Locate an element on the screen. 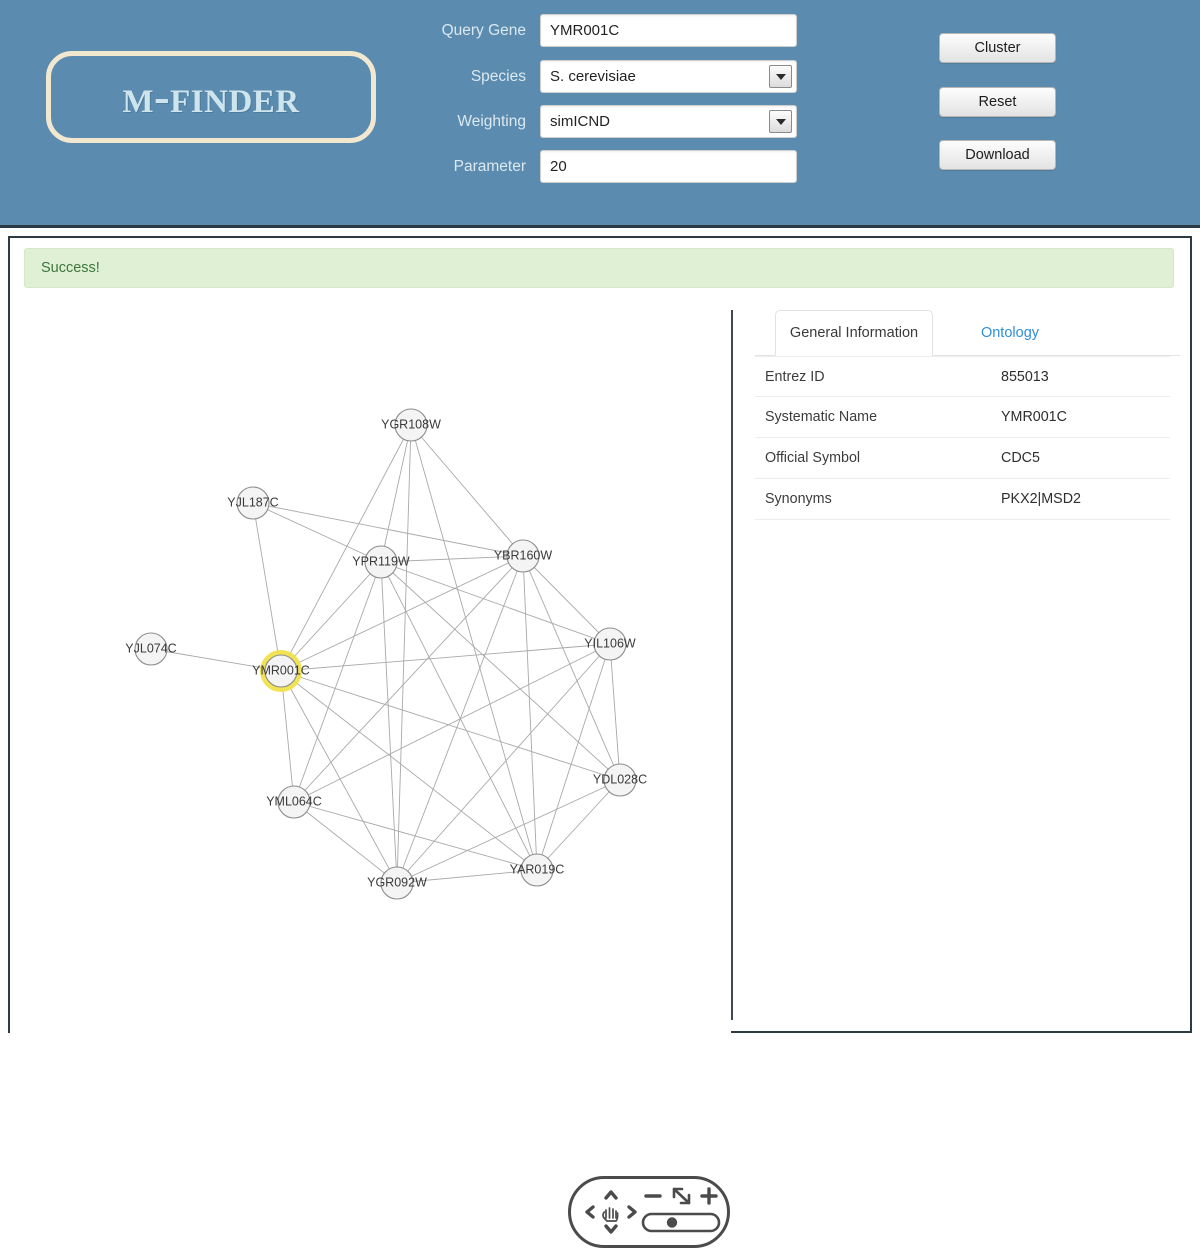 Image resolution: width=1200 pixels, height=1248 pixels. chevron-left-icon is located at coordinates (590, 1212).